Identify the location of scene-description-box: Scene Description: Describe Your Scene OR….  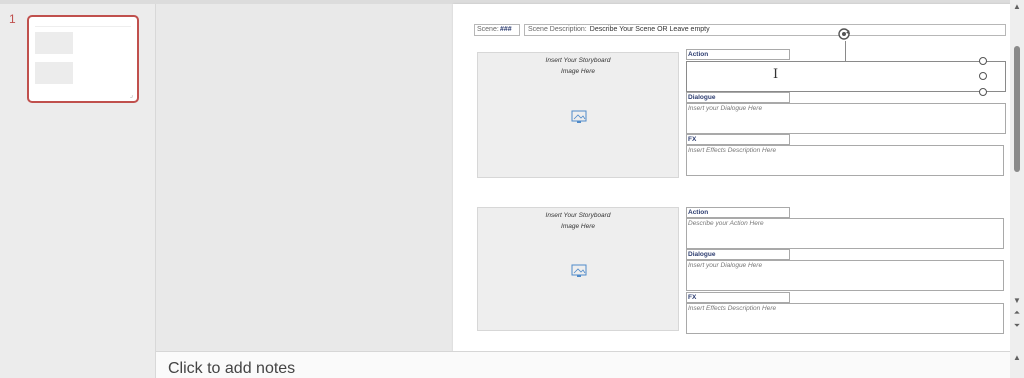
(765, 30).